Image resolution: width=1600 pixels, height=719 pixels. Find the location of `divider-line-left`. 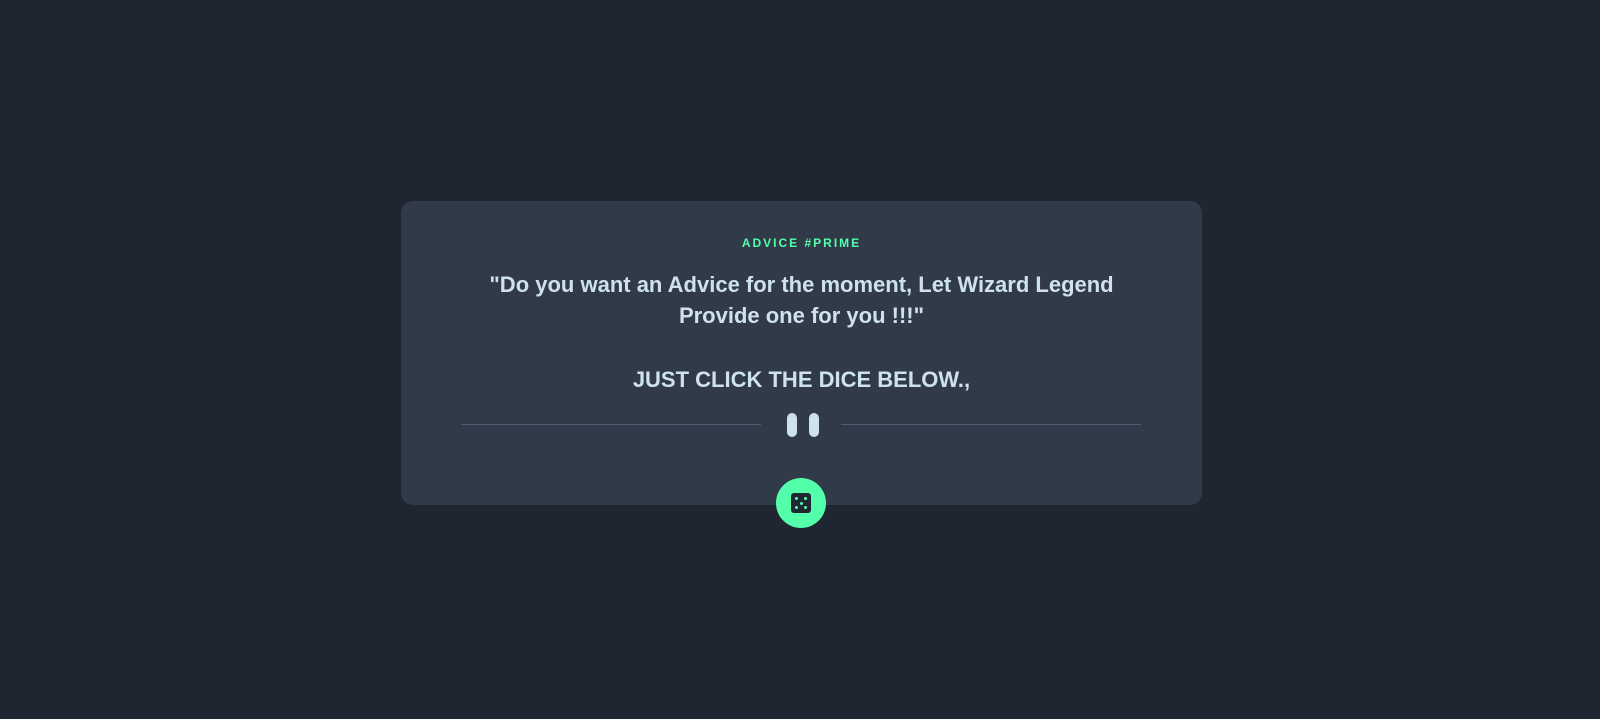

divider-line-left is located at coordinates (611, 424).